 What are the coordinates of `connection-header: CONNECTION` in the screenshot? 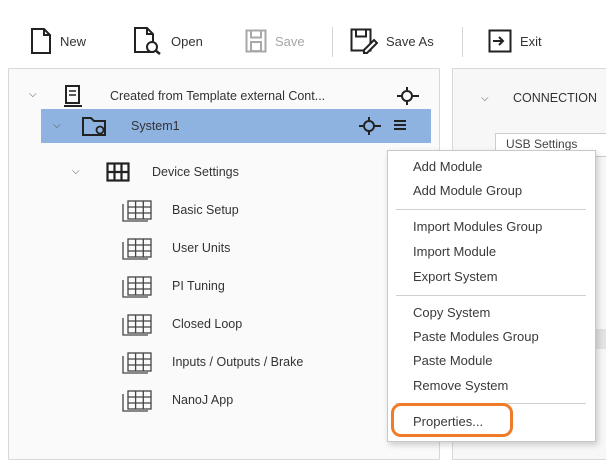 It's located at (555, 98).